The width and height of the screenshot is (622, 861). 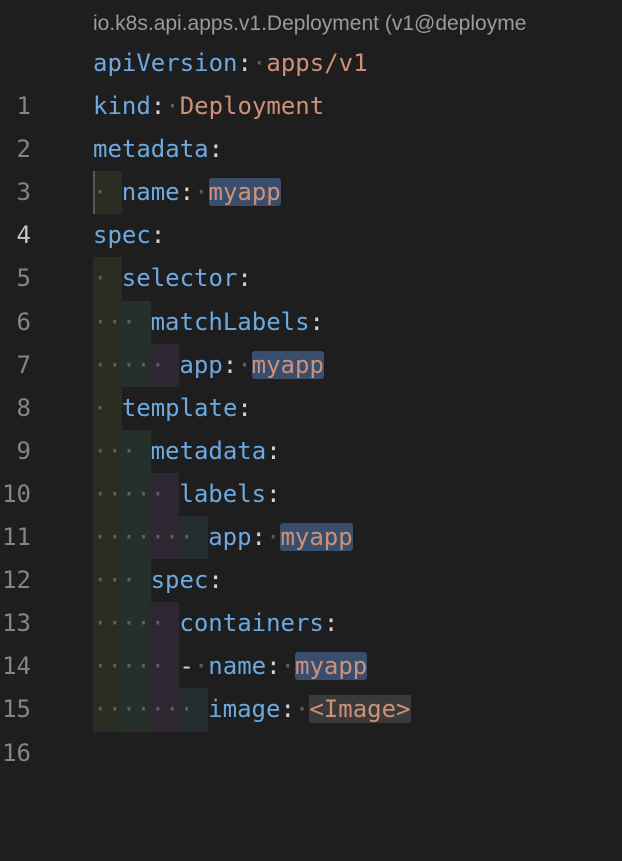 I want to click on code-line: 15 ····· -·name:·myapp, so click(x=311, y=684).